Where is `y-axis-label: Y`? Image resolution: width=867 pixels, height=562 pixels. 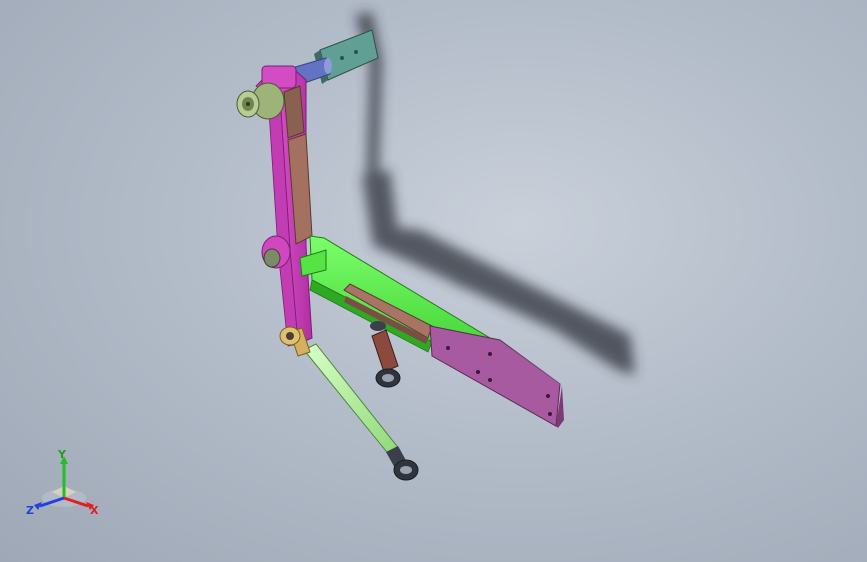 y-axis-label: Y is located at coordinates (62, 454).